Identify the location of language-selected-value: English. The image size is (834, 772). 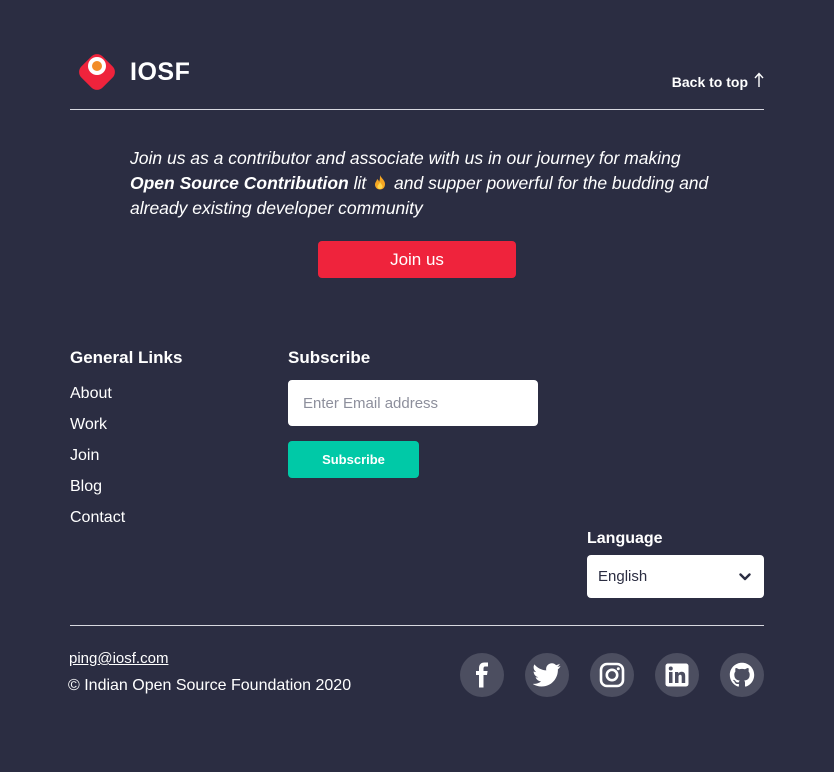
(623, 576).